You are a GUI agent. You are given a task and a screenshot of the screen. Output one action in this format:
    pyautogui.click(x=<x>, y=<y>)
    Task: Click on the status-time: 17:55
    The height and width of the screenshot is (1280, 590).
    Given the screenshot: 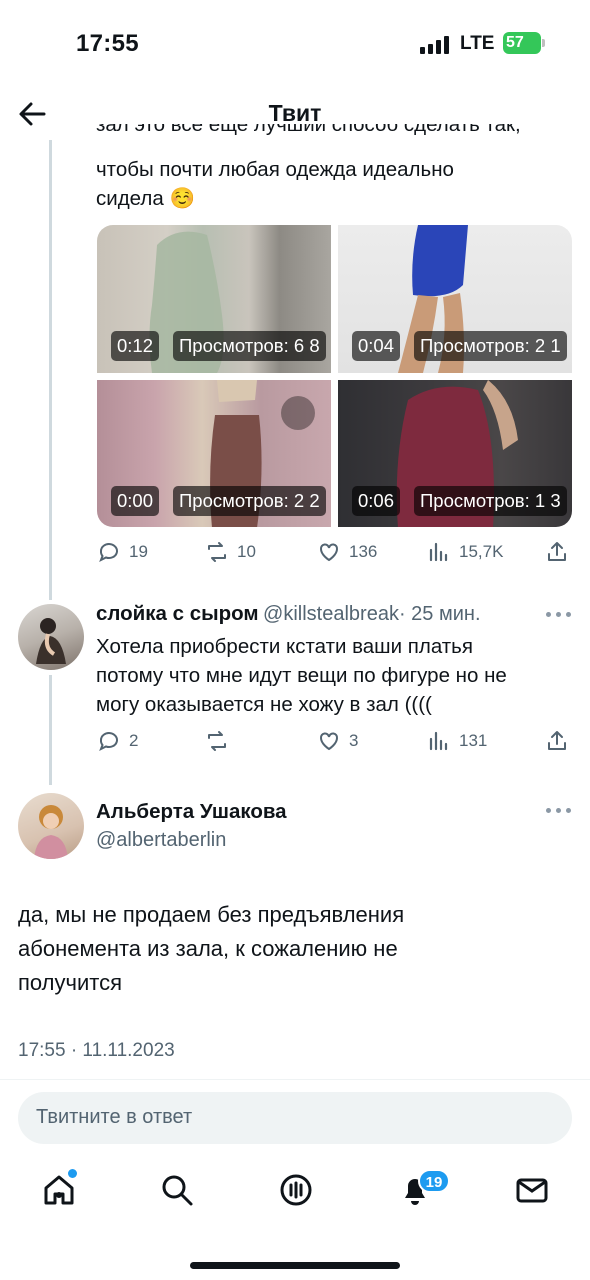 What is the action you would take?
    pyautogui.click(x=107, y=43)
    